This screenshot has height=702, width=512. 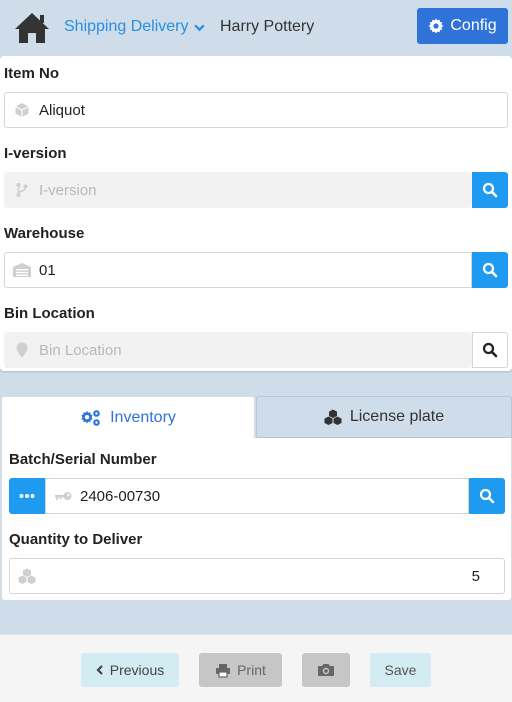 I want to click on chevron-left-icon, so click(x=99, y=670).